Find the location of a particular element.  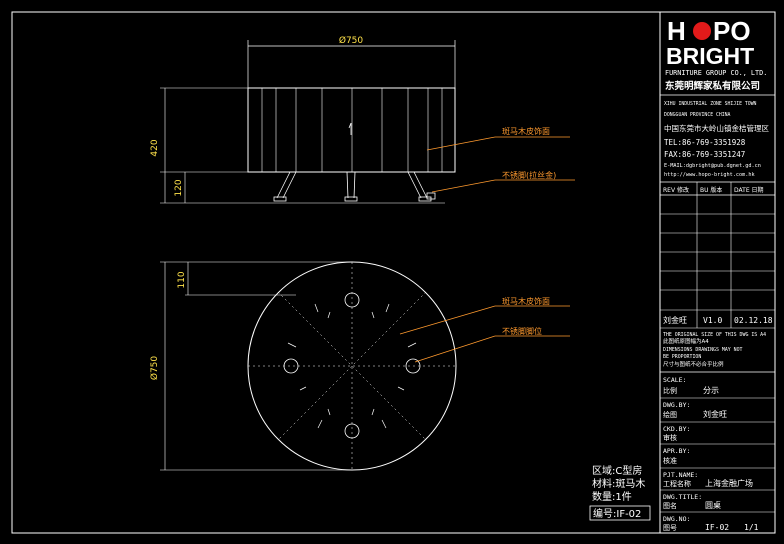

front-leg-height-dim: 120 is located at coordinates (179, 187).